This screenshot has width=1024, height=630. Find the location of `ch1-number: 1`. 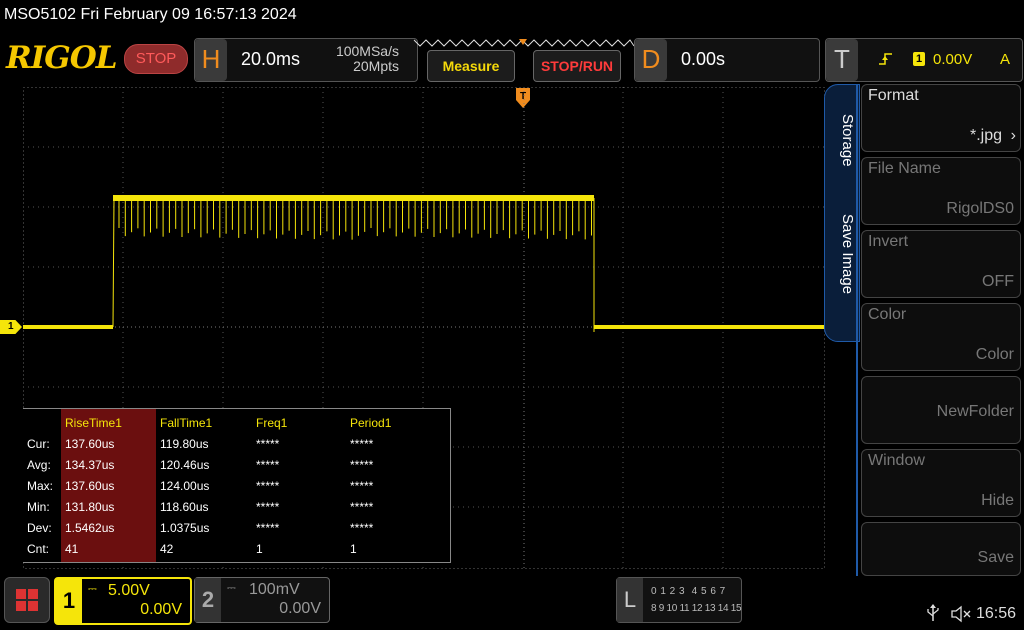

ch1-number: 1 is located at coordinates (69, 601).